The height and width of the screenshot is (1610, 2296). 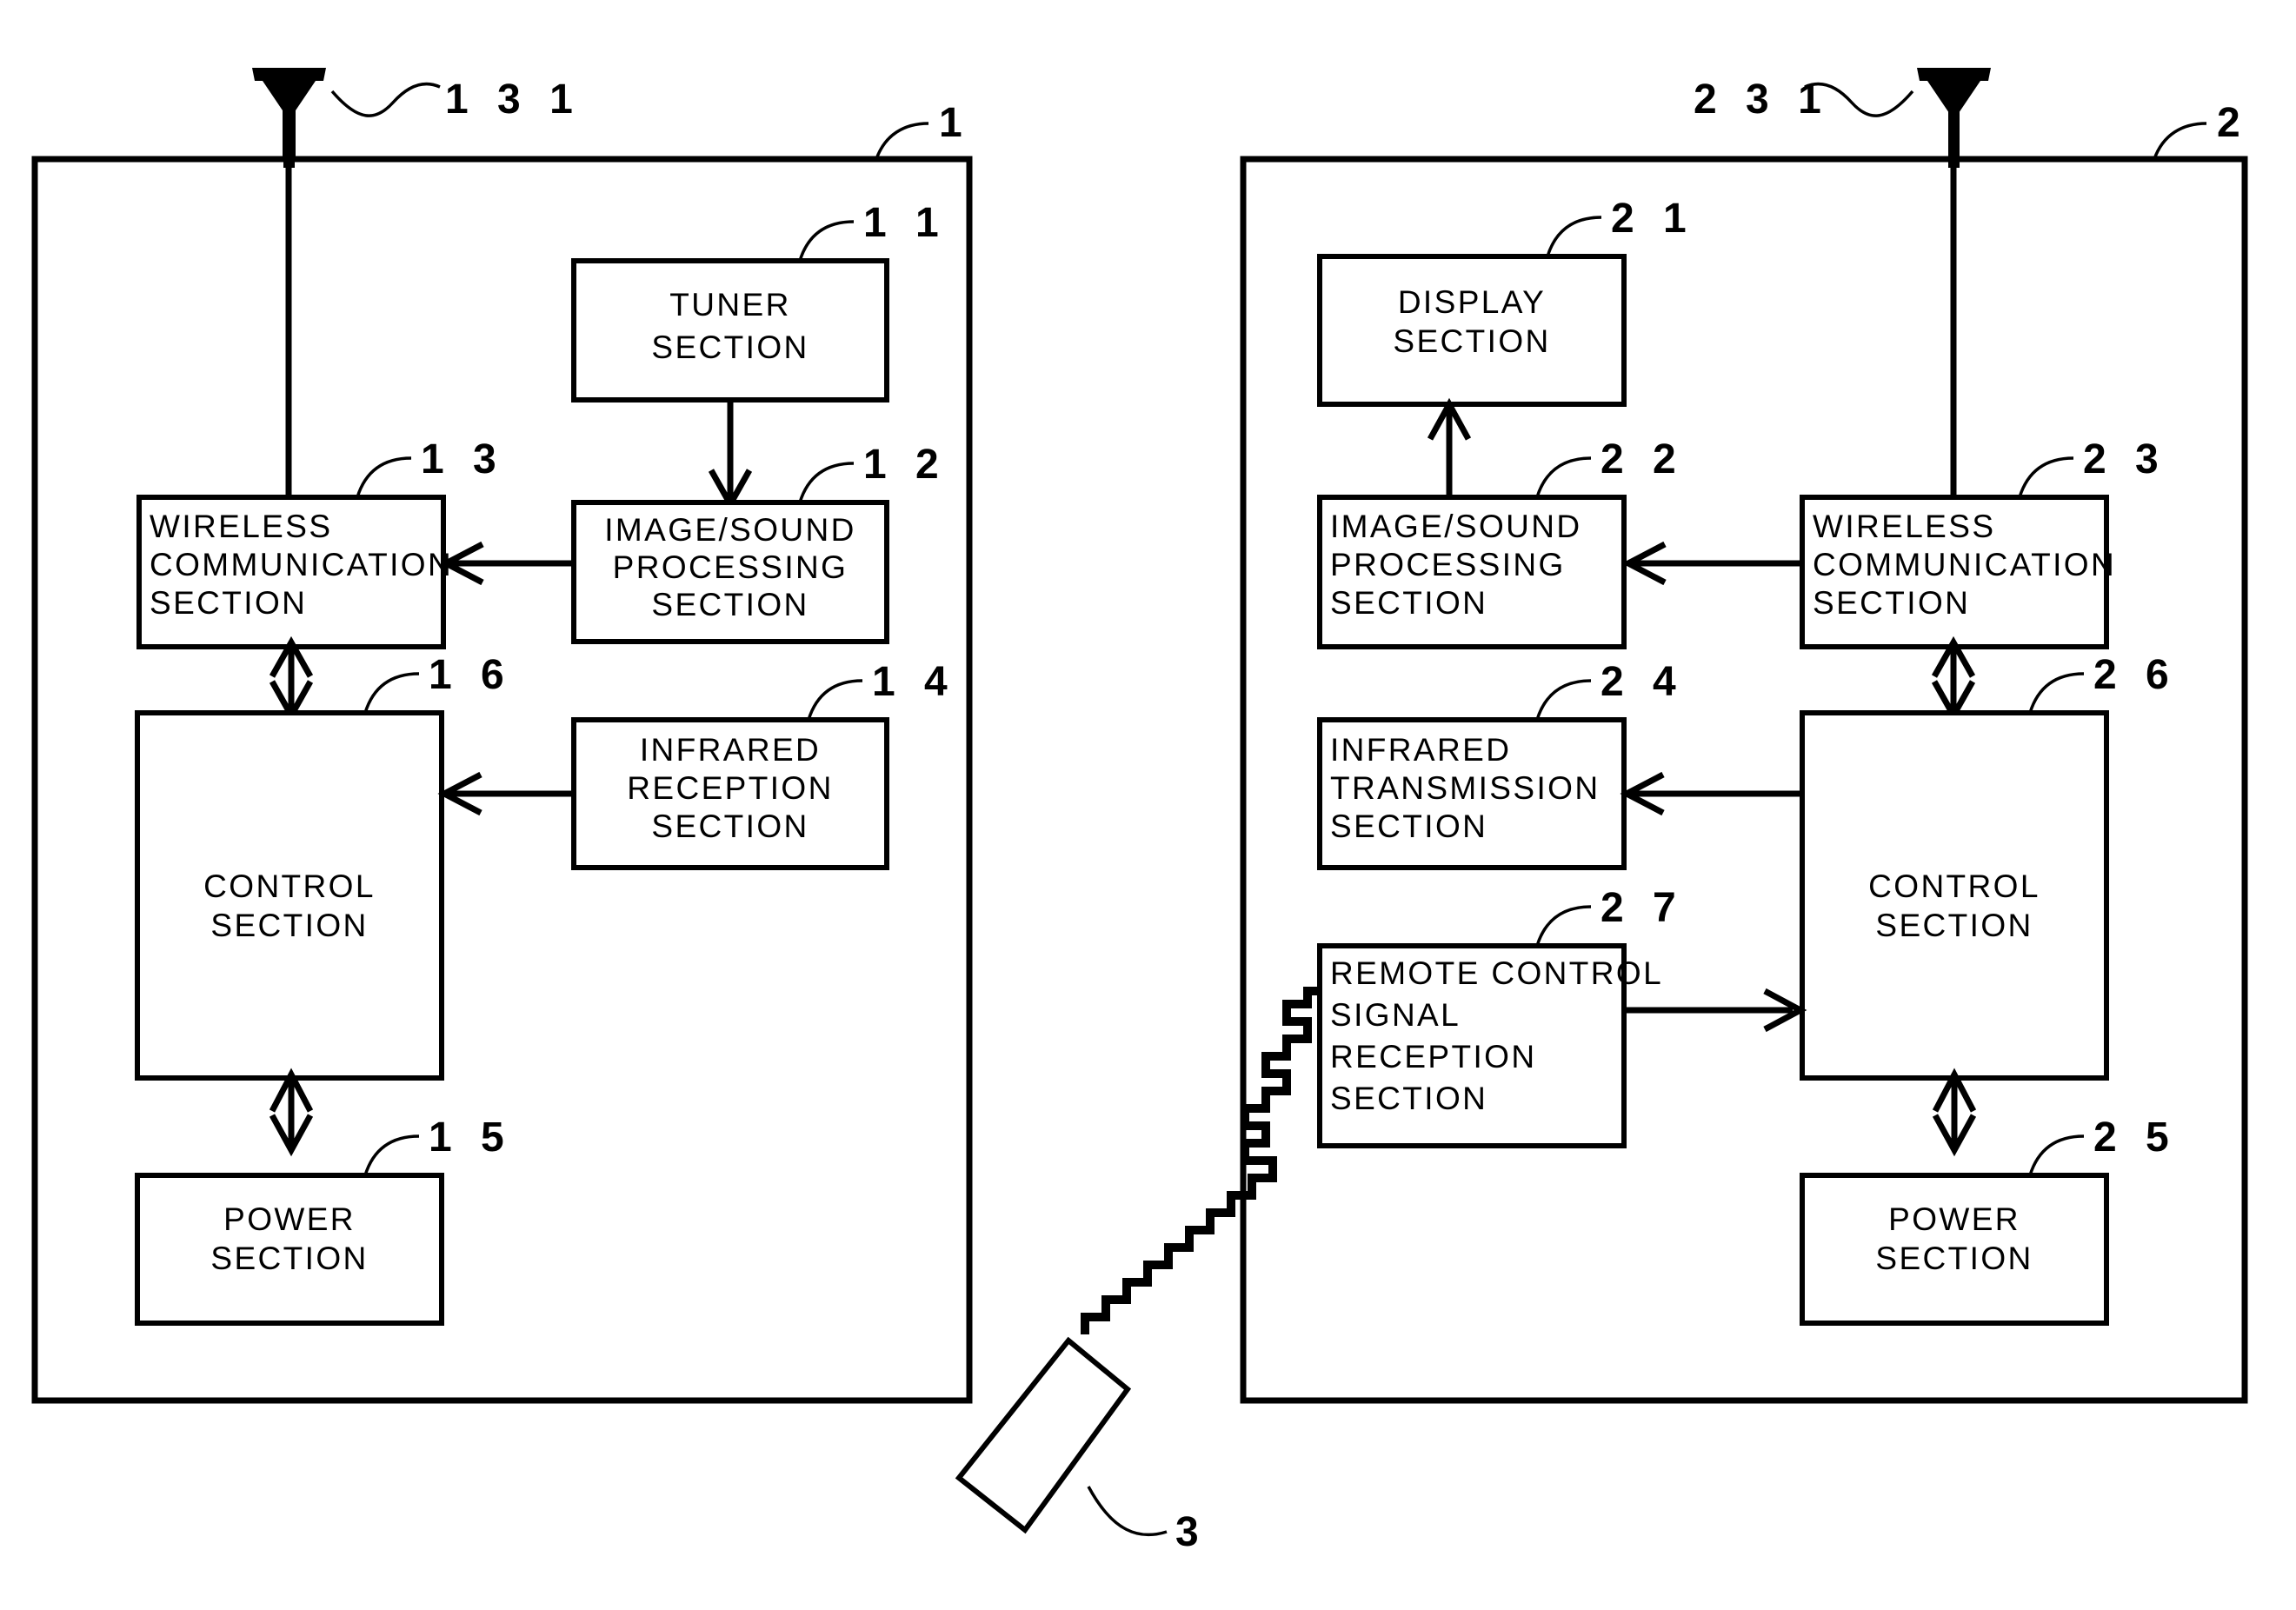 What do you see at coordinates (1954, 1258) in the screenshot?
I see `power2-line2: SECTION` at bounding box center [1954, 1258].